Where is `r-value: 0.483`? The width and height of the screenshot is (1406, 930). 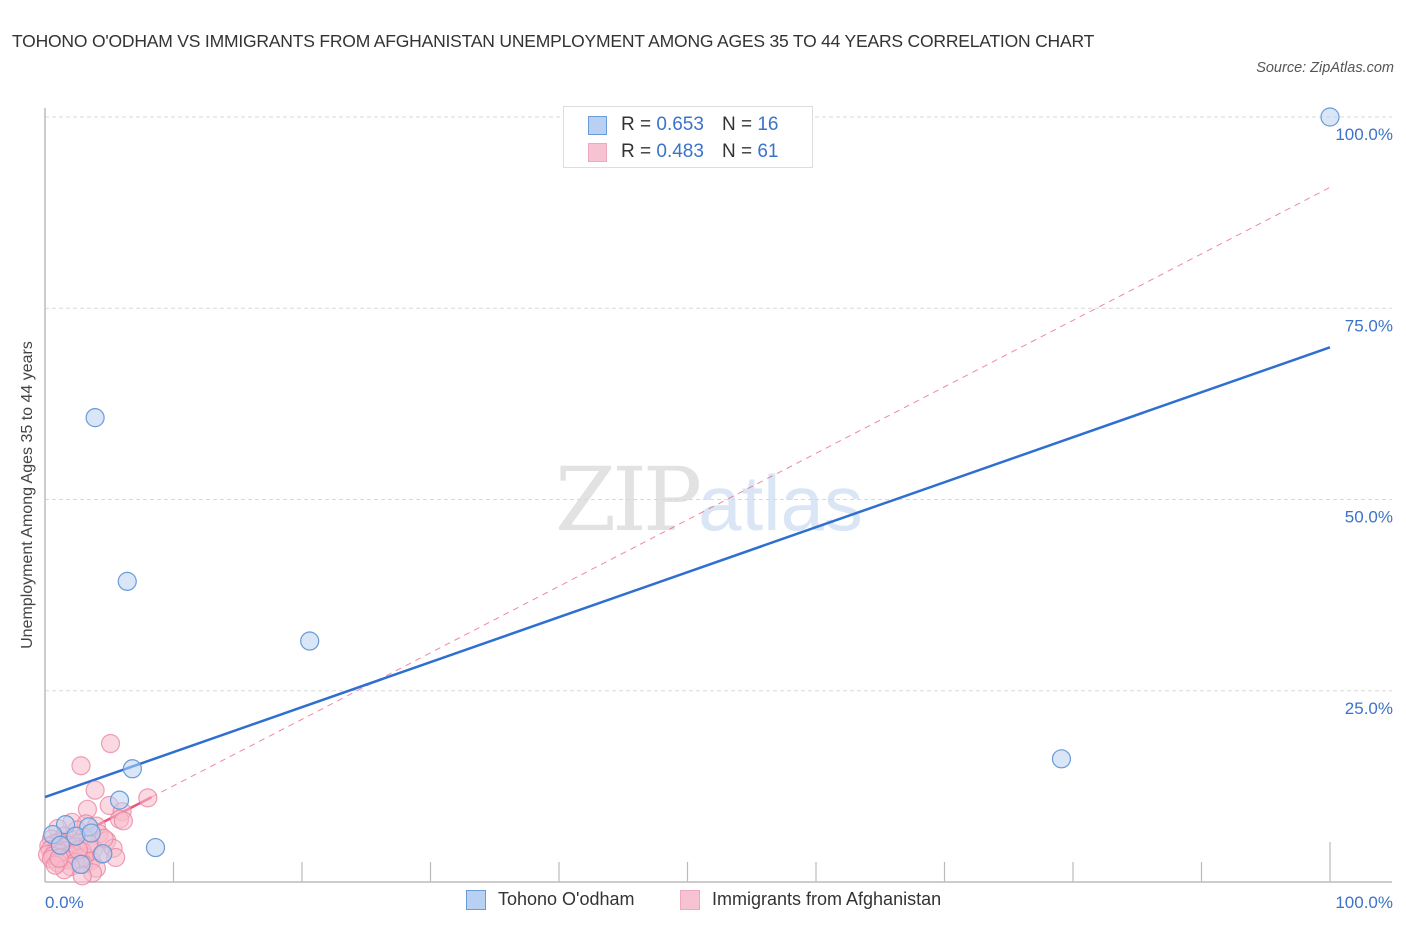 r-value: 0.483 is located at coordinates (680, 151).